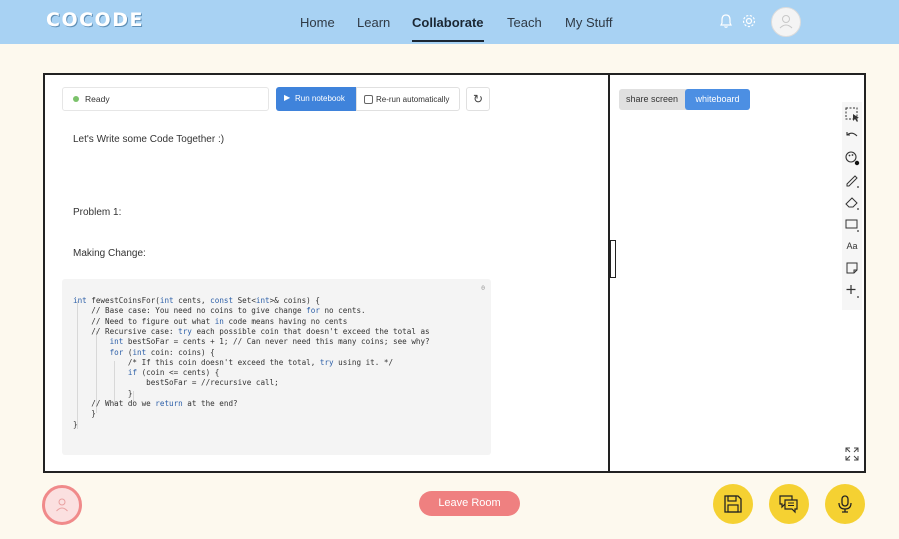 The height and width of the screenshot is (539, 899). What do you see at coordinates (368, 99) in the screenshot?
I see `rerun-checkbox` at bounding box center [368, 99].